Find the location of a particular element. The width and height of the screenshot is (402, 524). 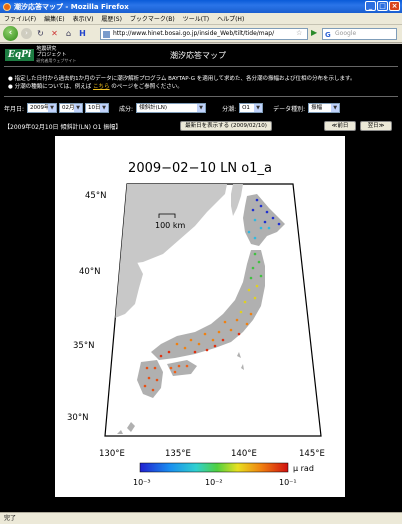

firefox-icon is located at coordinates (7, 6).